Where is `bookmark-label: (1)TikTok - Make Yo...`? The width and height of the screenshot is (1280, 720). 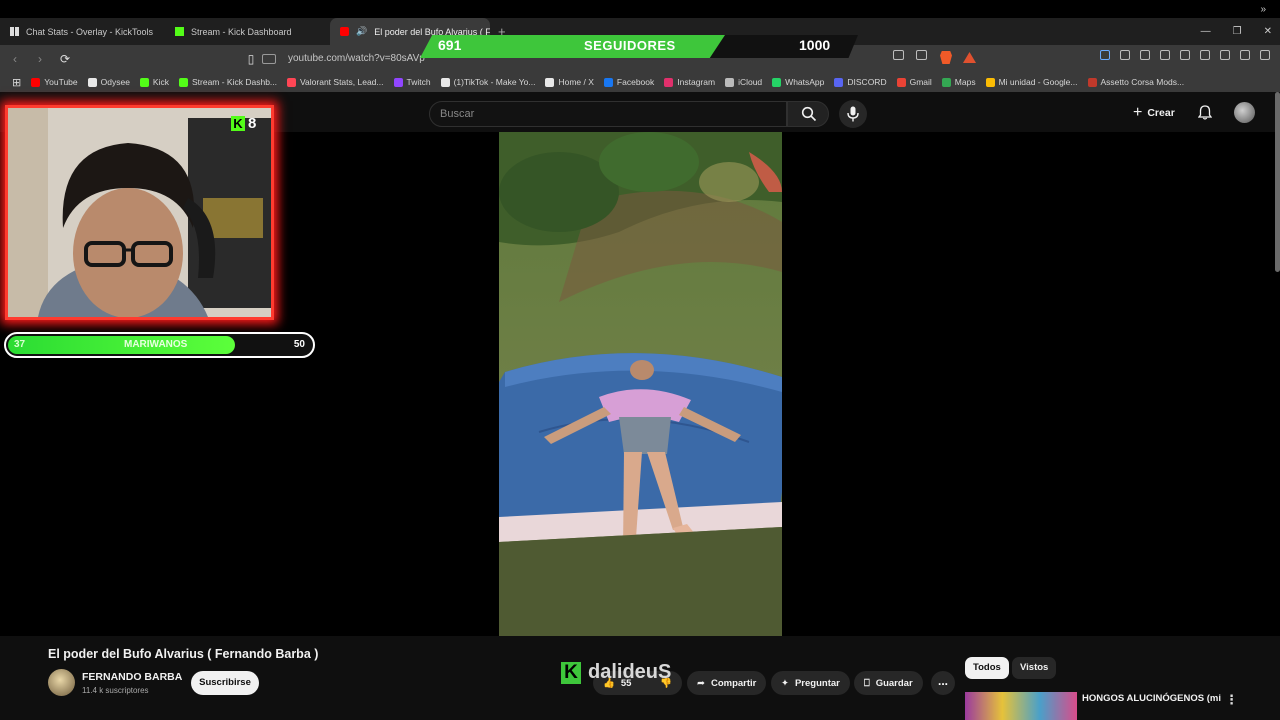 bookmark-label: (1)TikTok - Make Yo... is located at coordinates (494, 82).